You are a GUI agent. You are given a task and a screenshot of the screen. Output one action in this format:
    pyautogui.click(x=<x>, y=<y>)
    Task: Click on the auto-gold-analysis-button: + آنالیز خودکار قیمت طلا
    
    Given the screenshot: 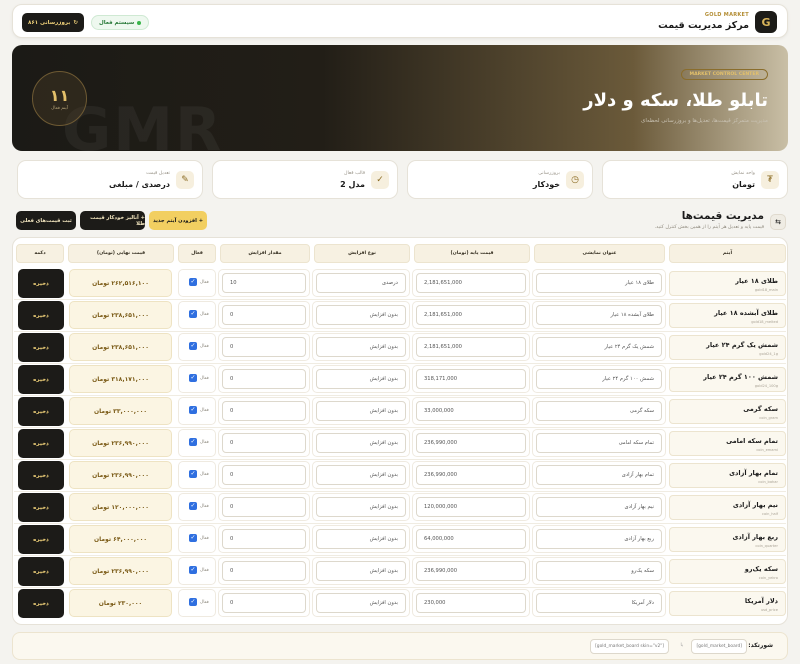 What is the action you would take?
    pyautogui.click(x=112, y=220)
    